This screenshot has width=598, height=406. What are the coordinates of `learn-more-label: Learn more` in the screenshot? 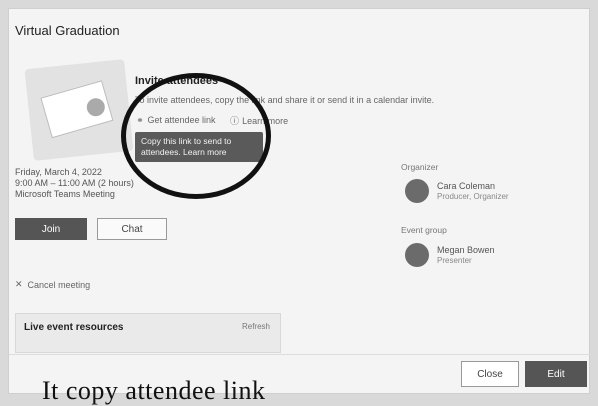 It's located at (265, 121).